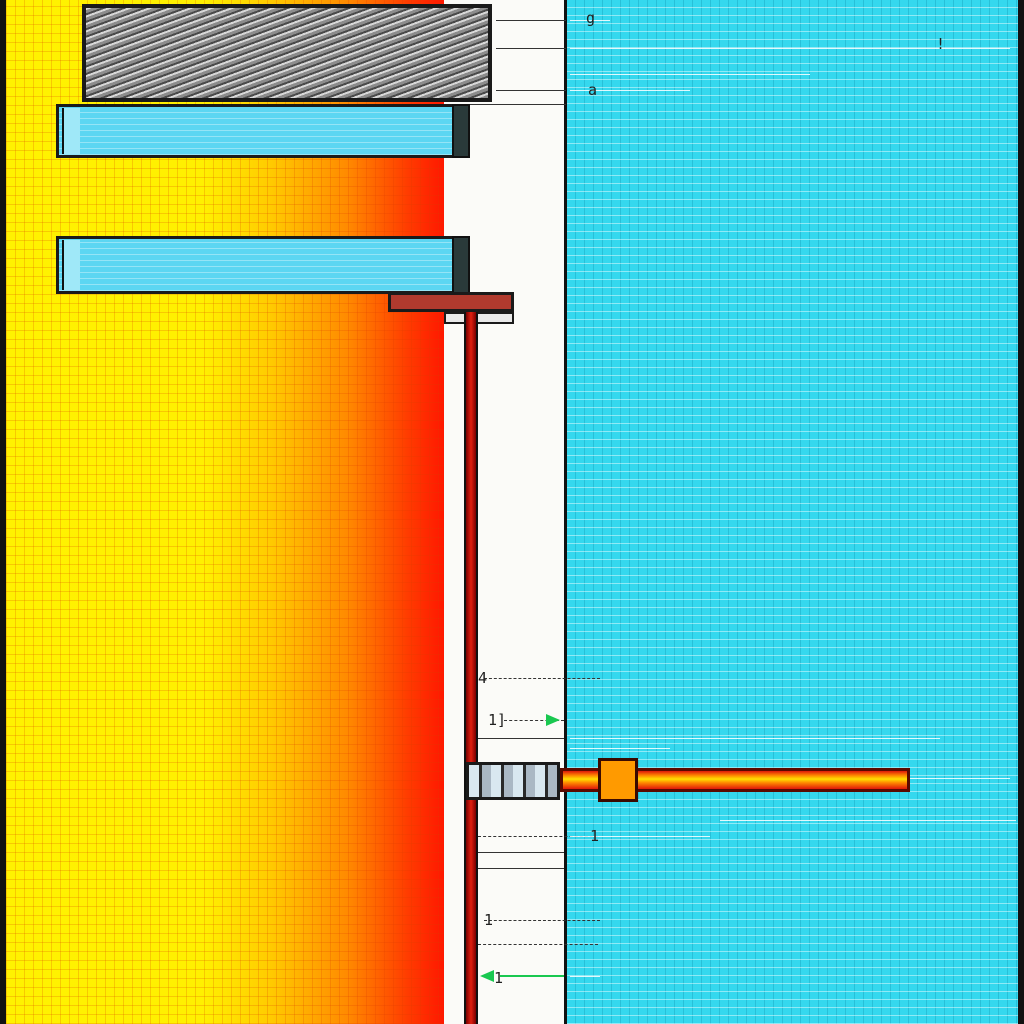 This screenshot has height=1024, width=1024. Describe the element at coordinates (483, 678) in the screenshot. I see `label-mid-left-1: 4` at that location.